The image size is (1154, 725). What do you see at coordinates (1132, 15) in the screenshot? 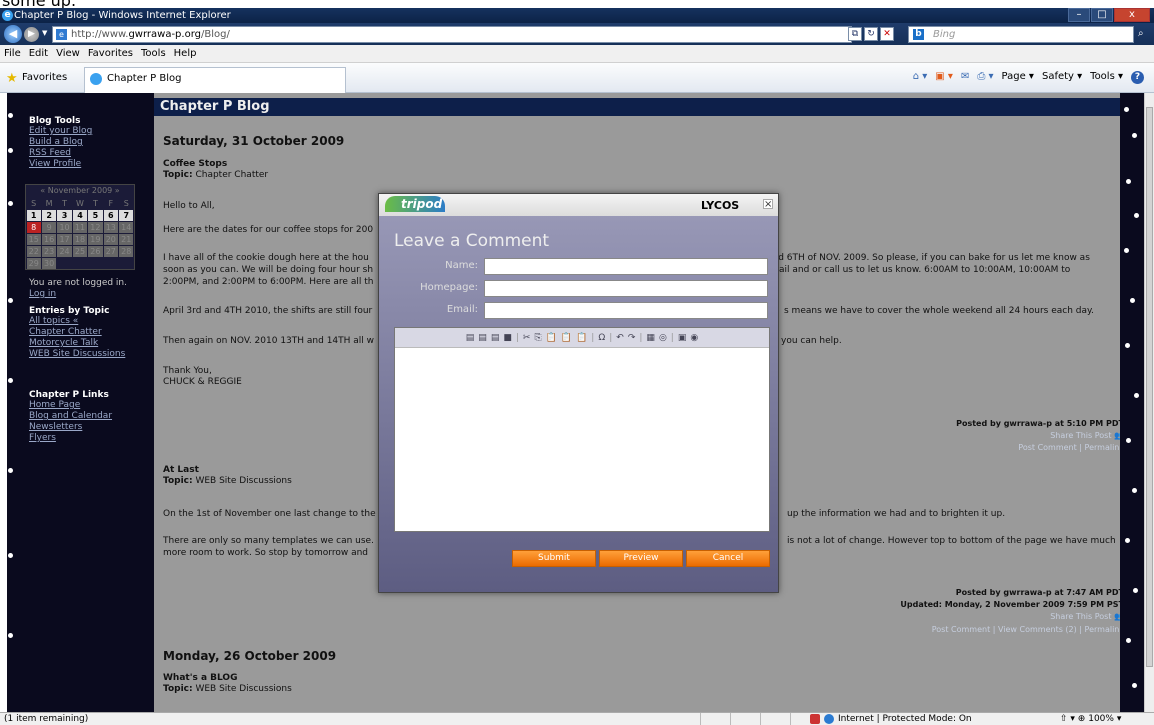
I see `close-window-button: x` at bounding box center [1132, 15].